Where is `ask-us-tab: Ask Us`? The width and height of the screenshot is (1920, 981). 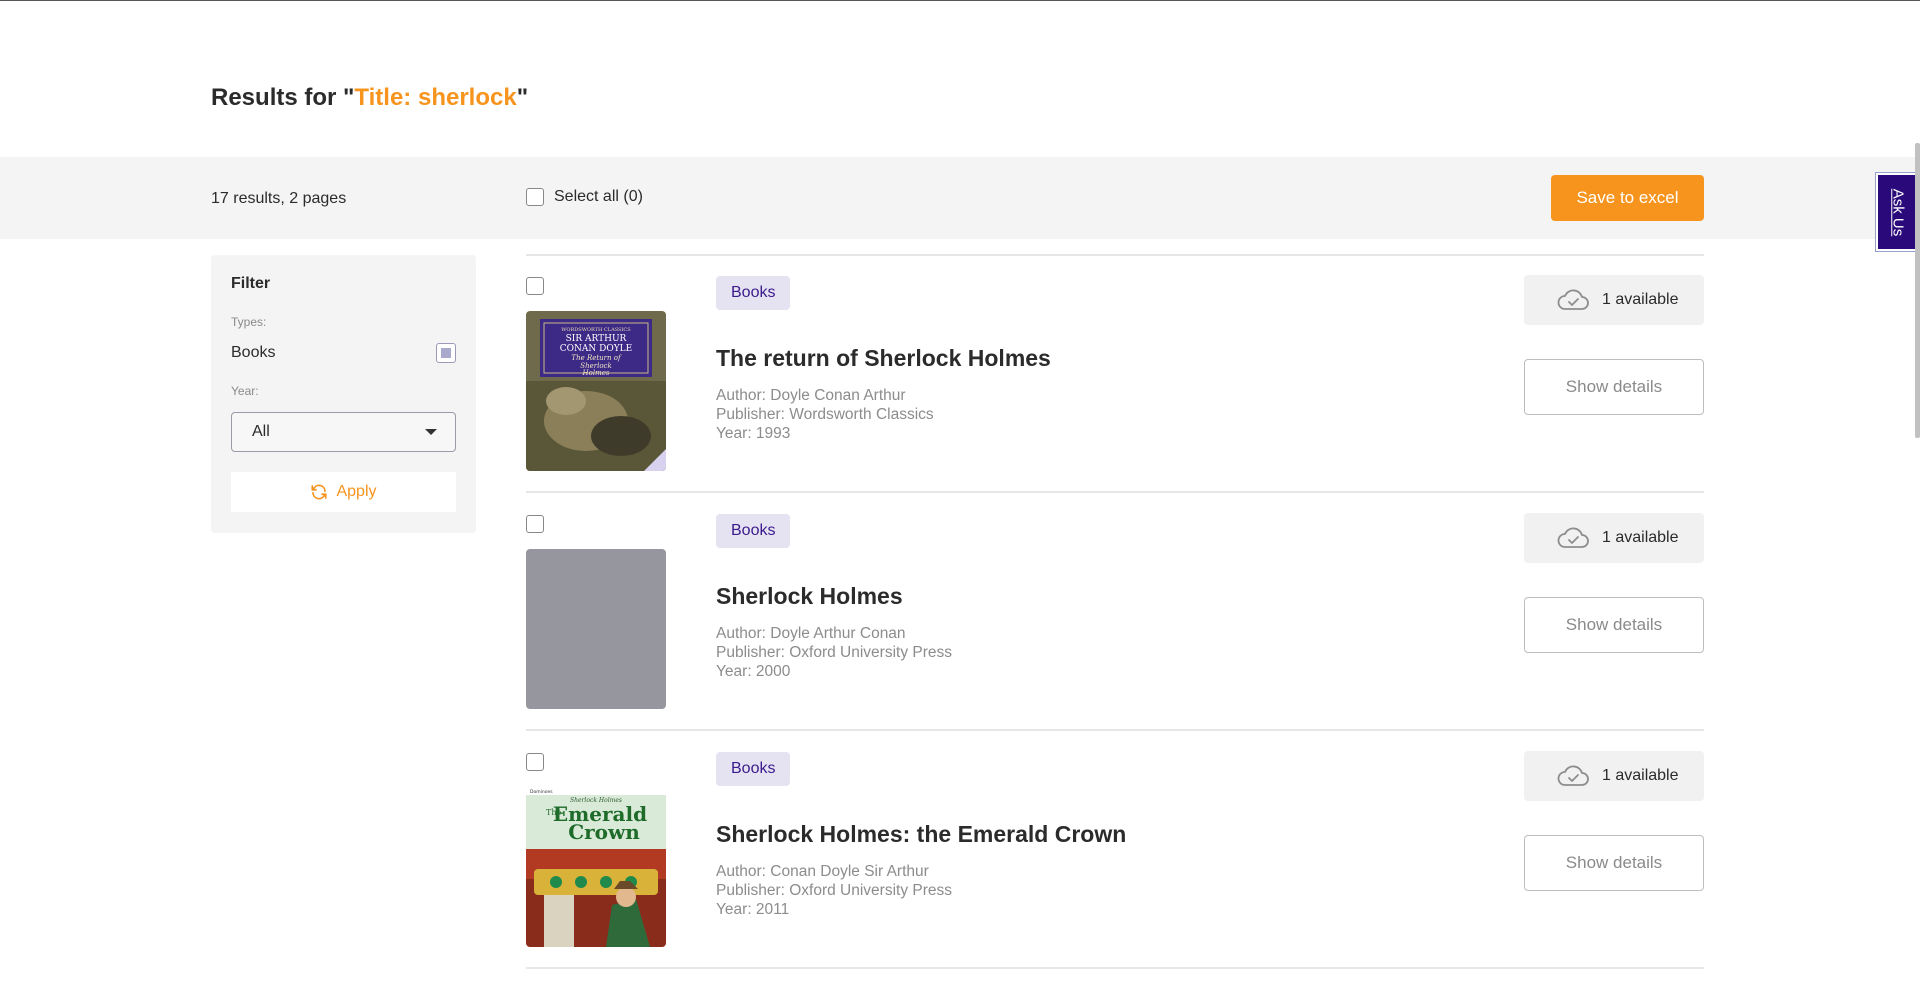
ask-us-tab: Ask Us is located at coordinates (1898, 212).